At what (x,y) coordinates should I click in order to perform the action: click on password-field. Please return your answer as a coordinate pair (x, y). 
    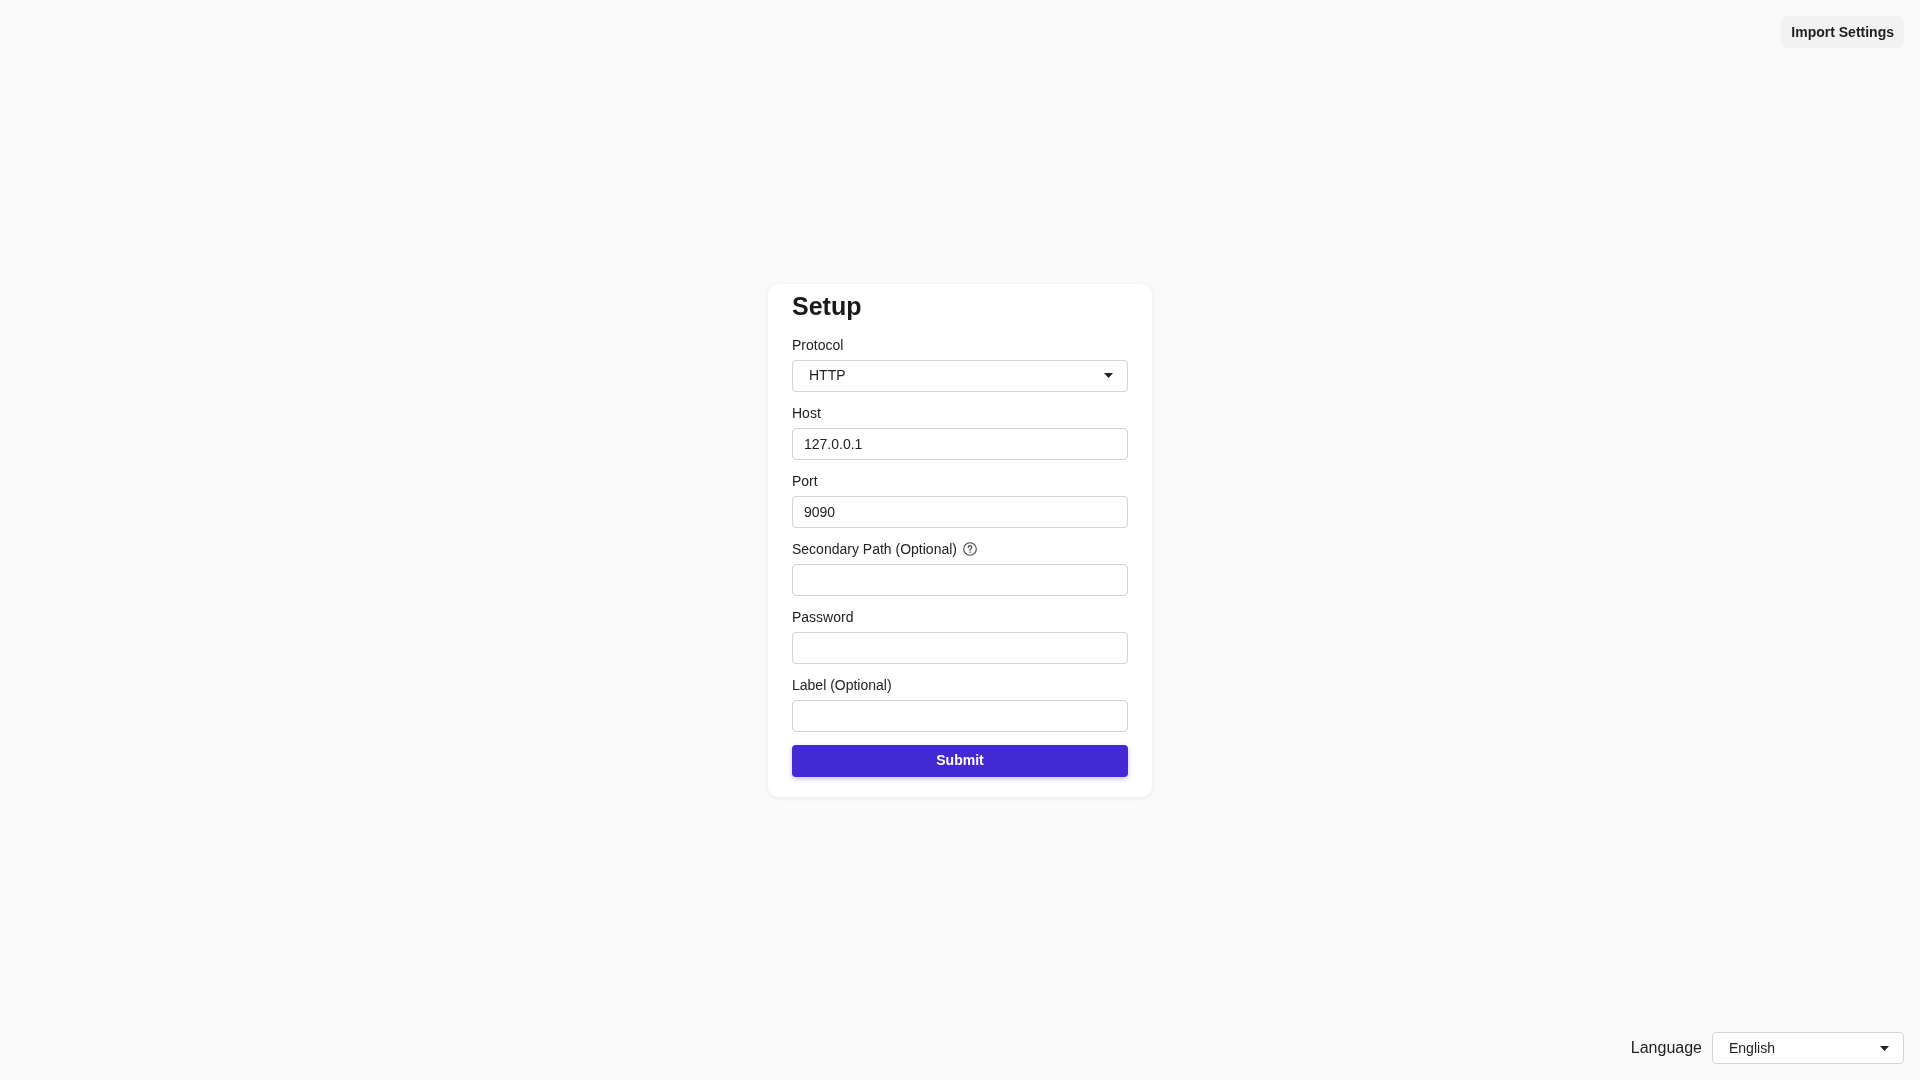
    Looking at the image, I should click on (960, 647).